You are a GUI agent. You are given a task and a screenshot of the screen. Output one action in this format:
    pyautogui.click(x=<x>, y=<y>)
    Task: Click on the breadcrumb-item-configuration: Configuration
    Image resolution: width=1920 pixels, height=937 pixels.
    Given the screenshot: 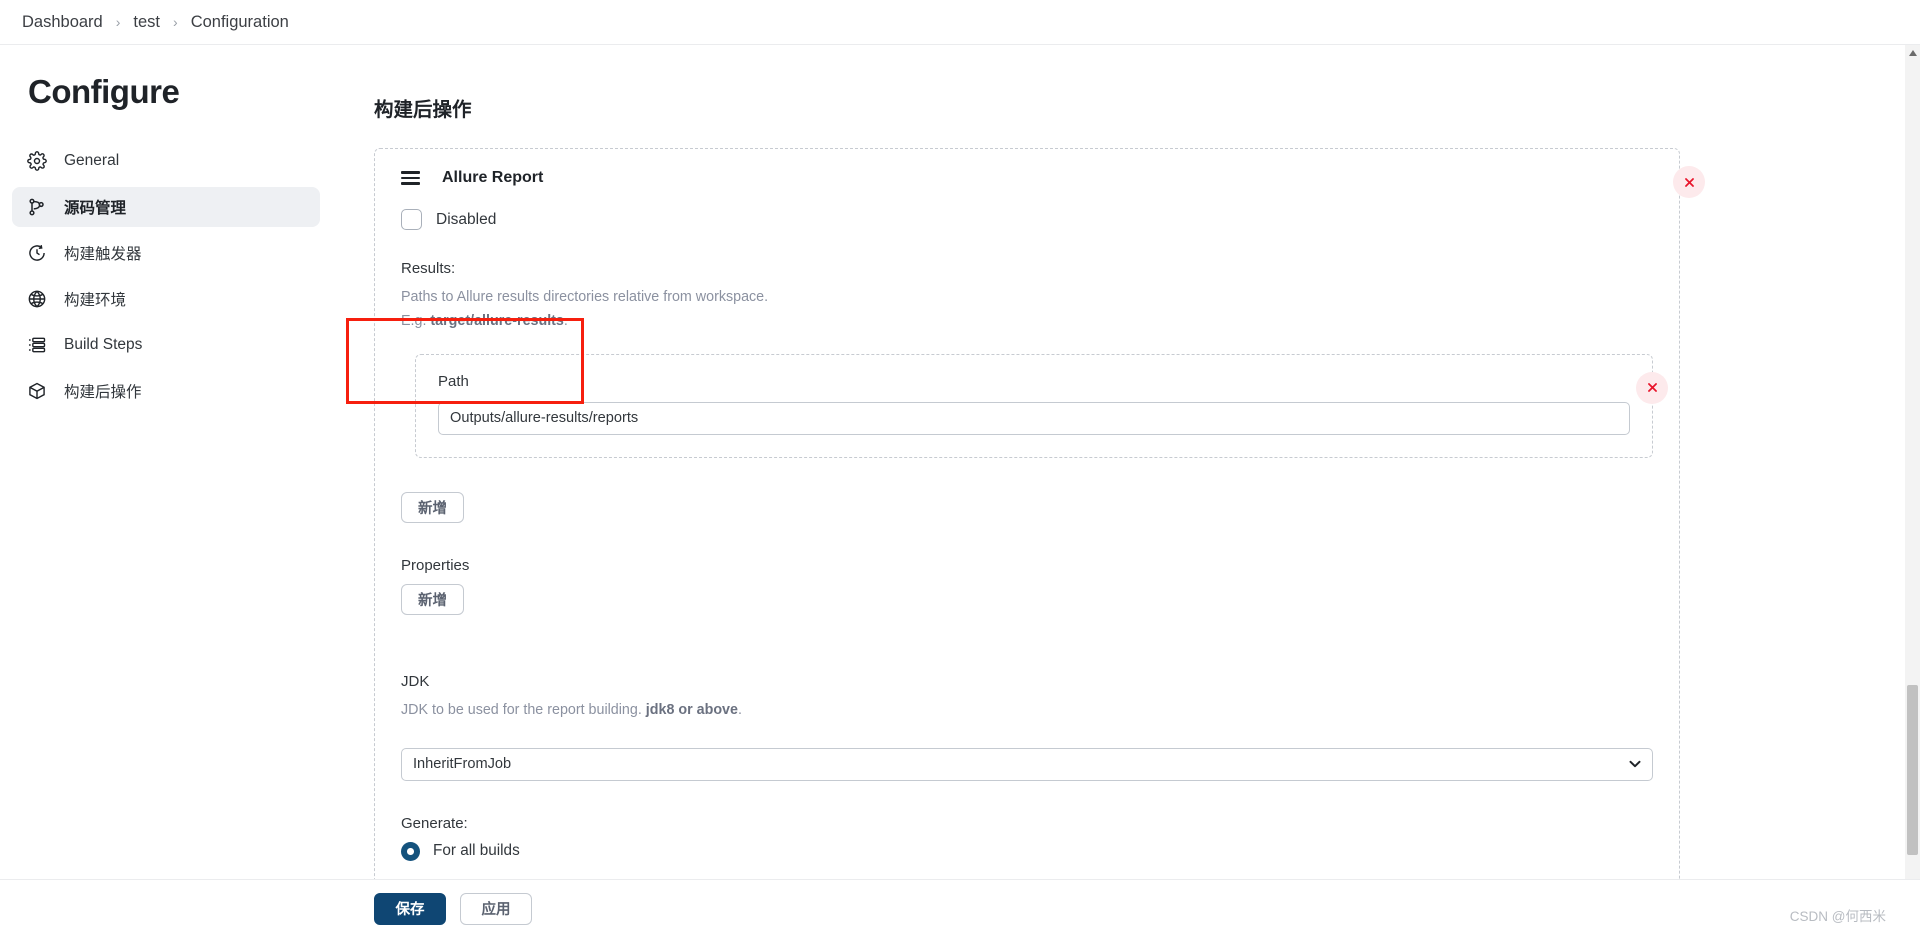 What is the action you would take?
    pyautogui.click(x=240, y=22)
    